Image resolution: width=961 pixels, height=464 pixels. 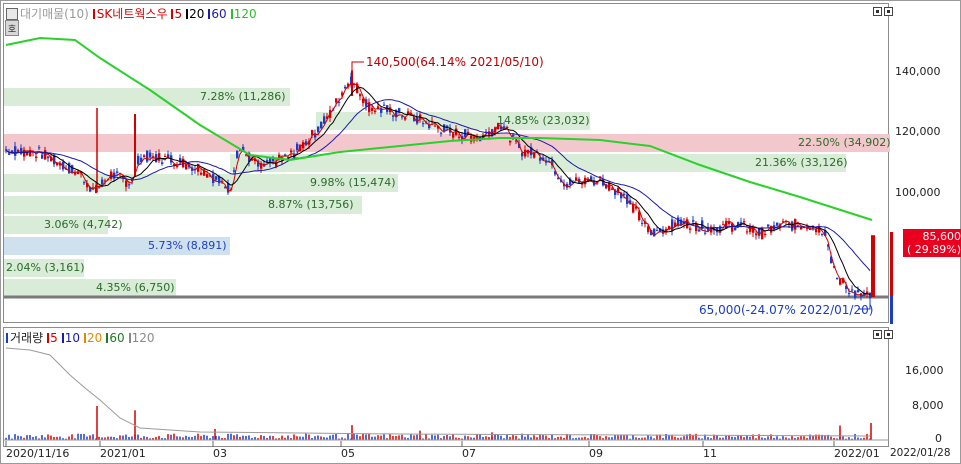 I want to click on volume-axis-label: 8,000, so click(x=928, y=405).